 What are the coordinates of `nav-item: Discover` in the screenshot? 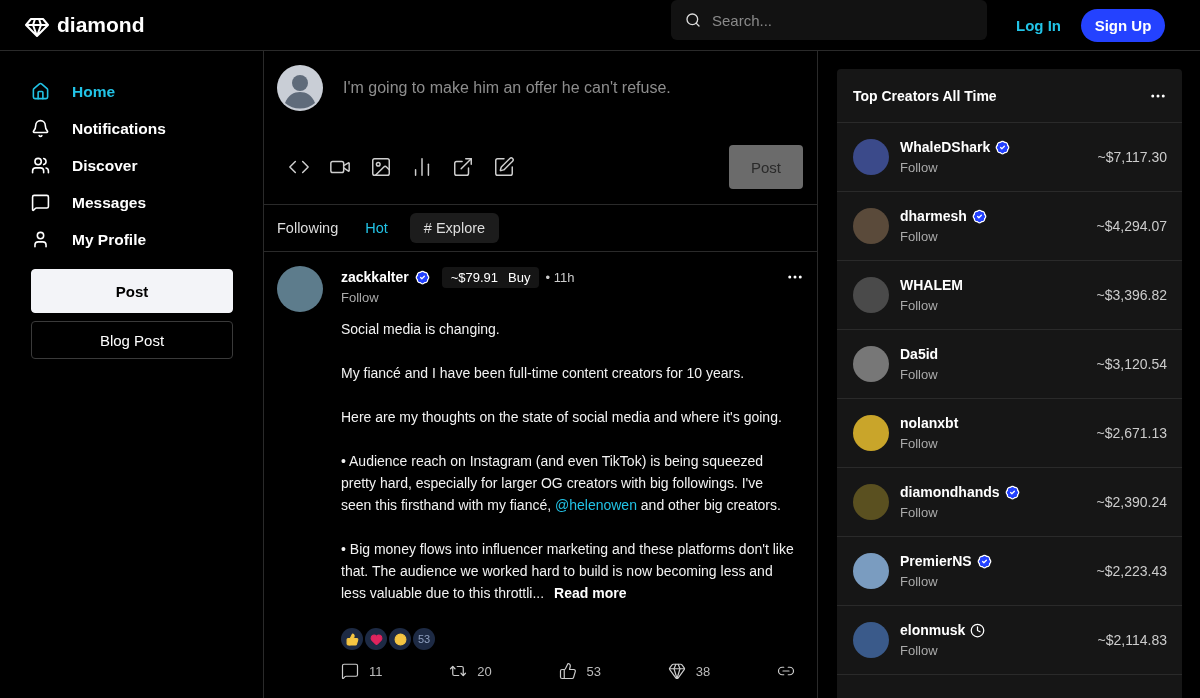 It's located at (132, 165).